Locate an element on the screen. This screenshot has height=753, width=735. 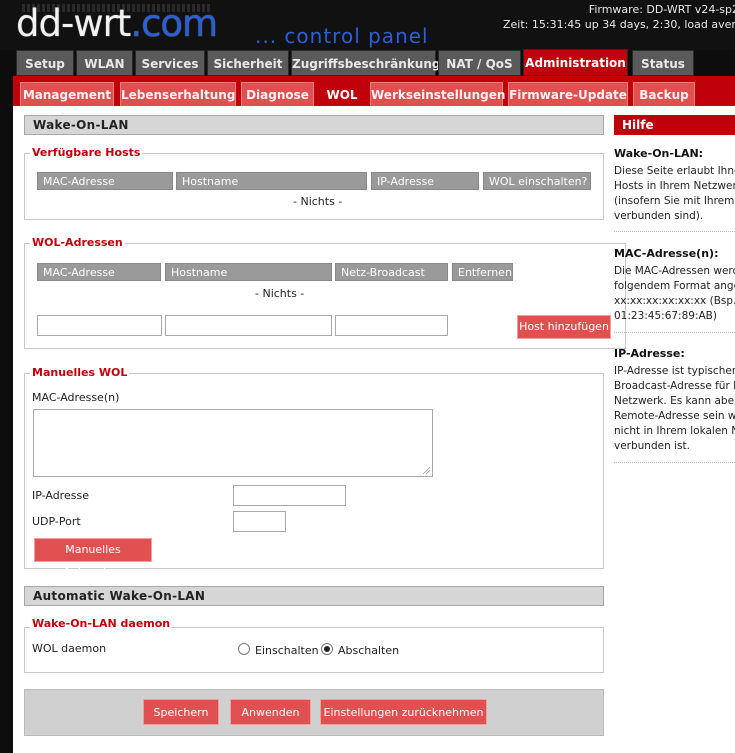
tab-sicherheit: Sicherheit is located at coordinates (248, 63).